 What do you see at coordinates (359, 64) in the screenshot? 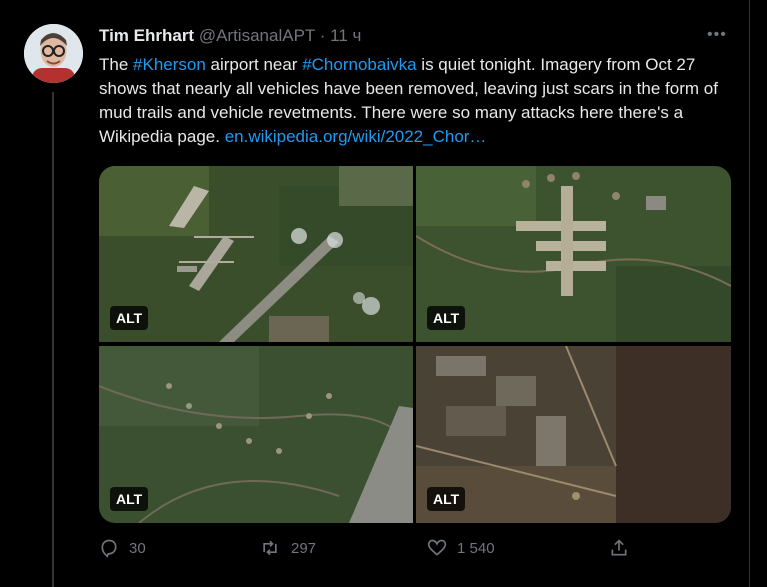
I see `hashtag-link: #Chornobaivka` at bounding box center [359, 64].